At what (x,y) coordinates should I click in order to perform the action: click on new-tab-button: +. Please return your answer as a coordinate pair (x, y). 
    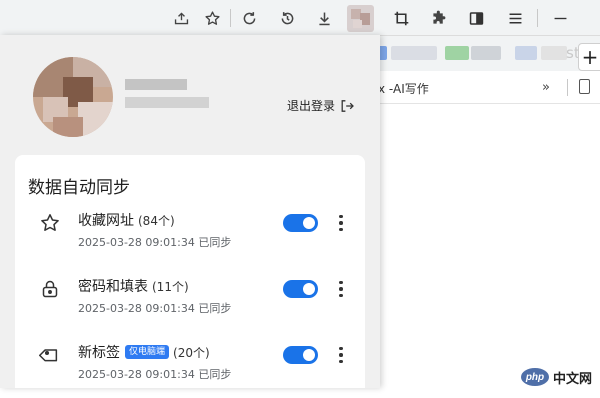
    Looking at the image, I should click on (589, 57).